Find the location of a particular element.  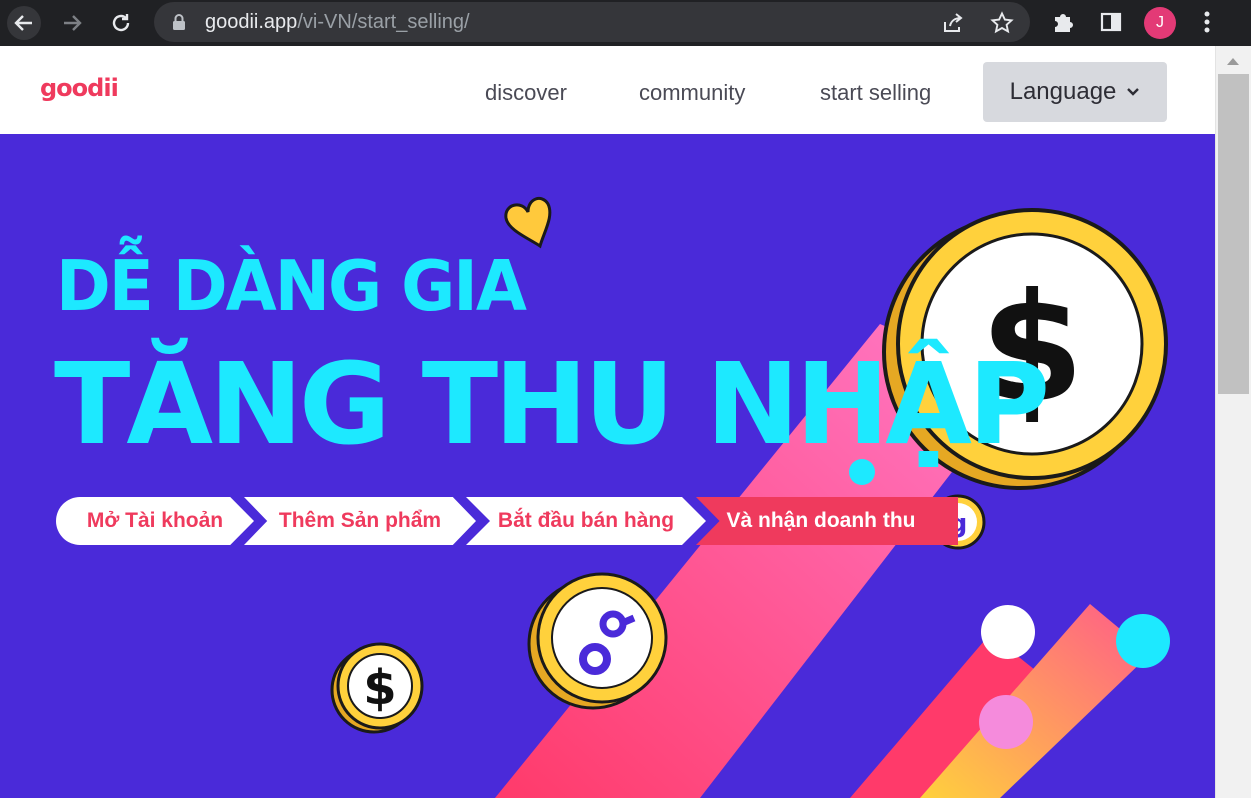

forward-button is located at coordinates (72, 23).